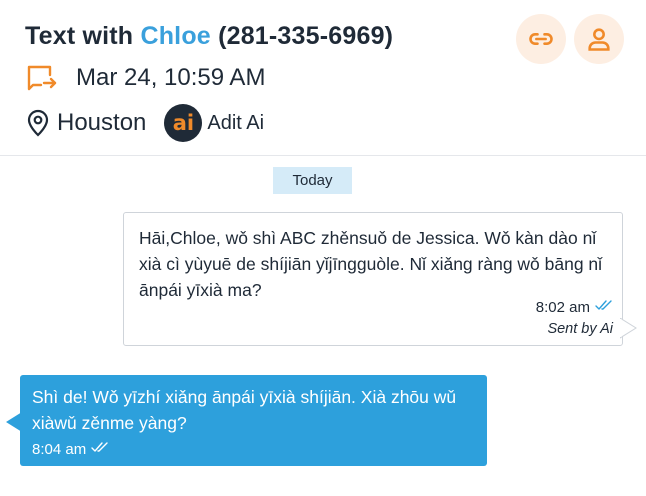 This screenshot has width=646, height=496. I want to click on contact-profile-button, so click(599, 39).